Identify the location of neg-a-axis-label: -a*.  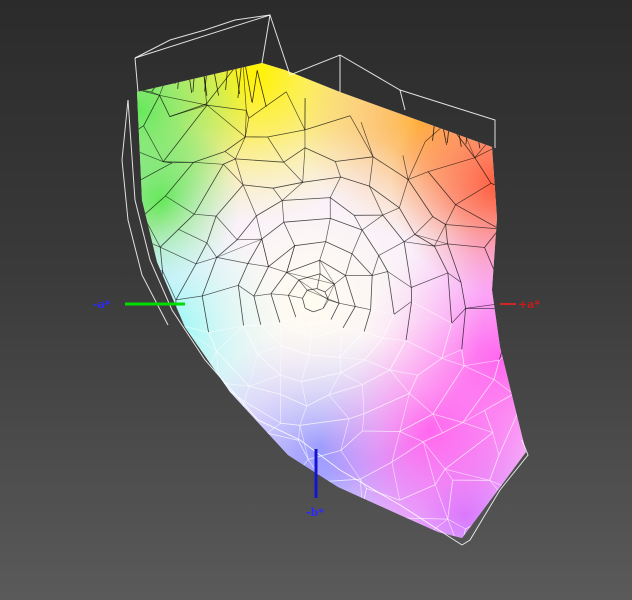
(102, 304).